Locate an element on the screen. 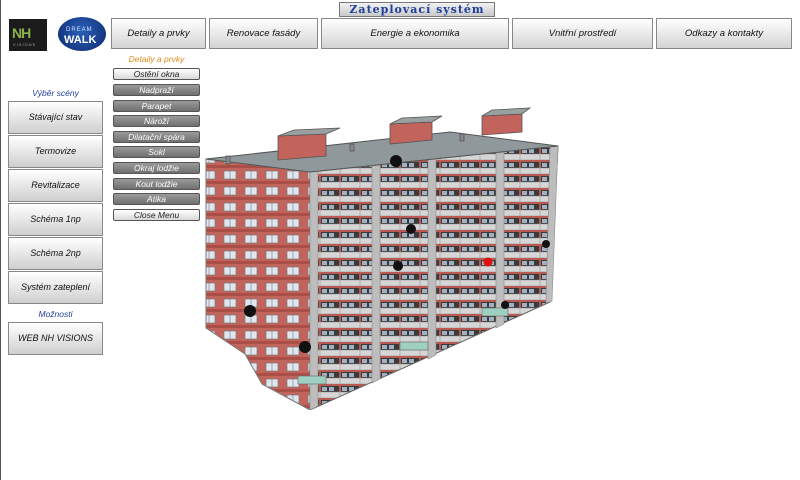  nav-detaily-a-prvky: Detaily a prvky is located at coordinates (158, 33).